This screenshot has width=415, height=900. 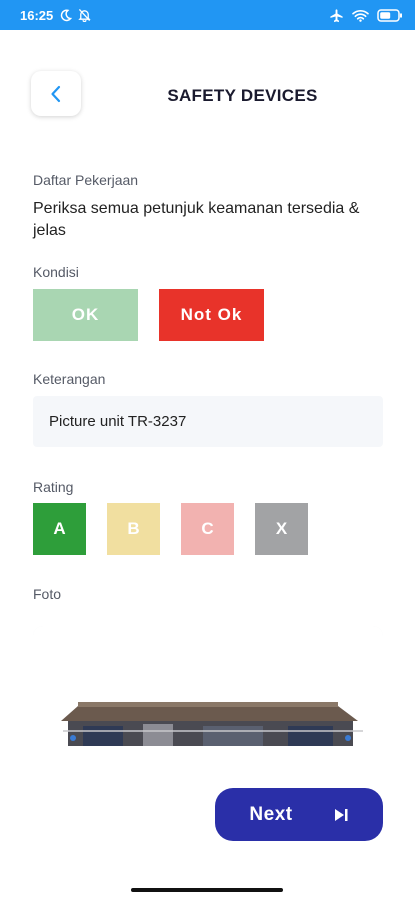 I want to click on moon-icon, so click(x=66, y=15).